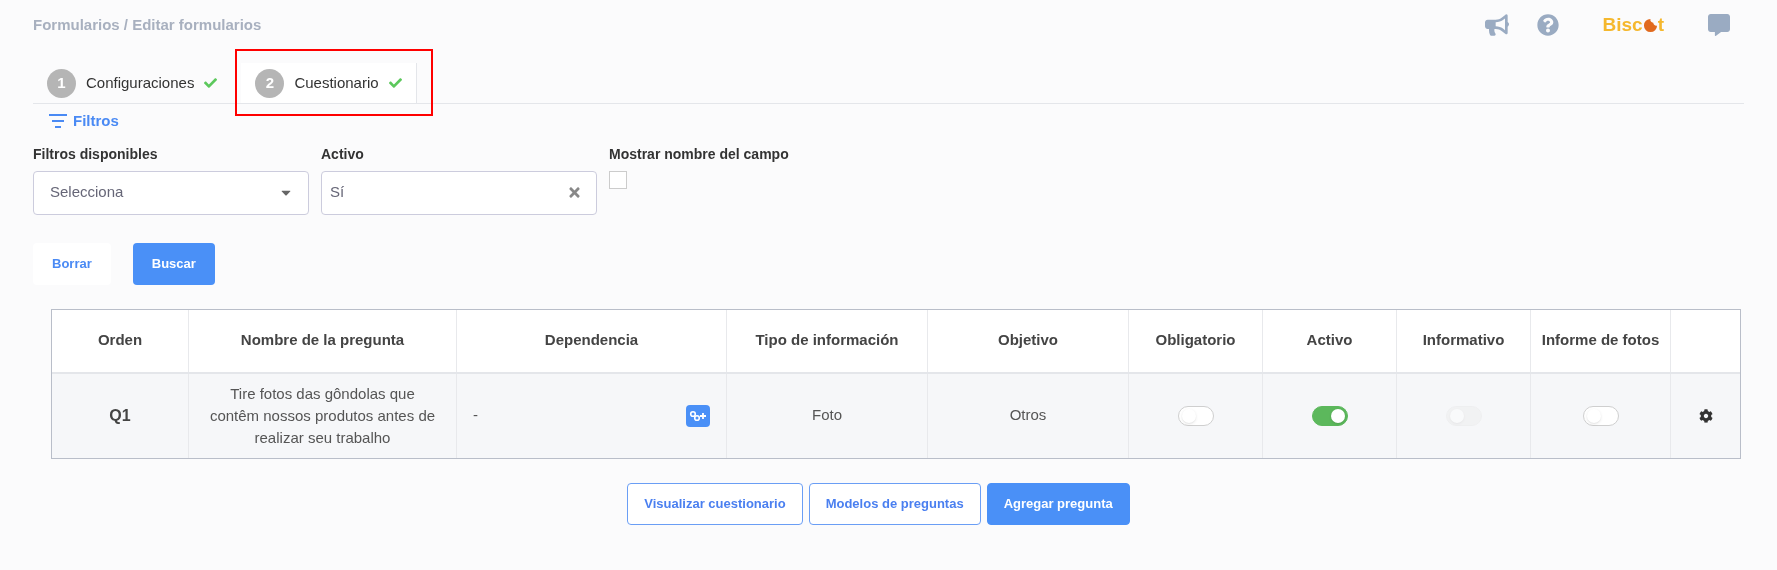 The image size is (1777, 570). What do you see at coordinates (699, 154) in the screenshot?
I see `field-label: Mostrar nombre del campo` at bounding box center [699, 154].